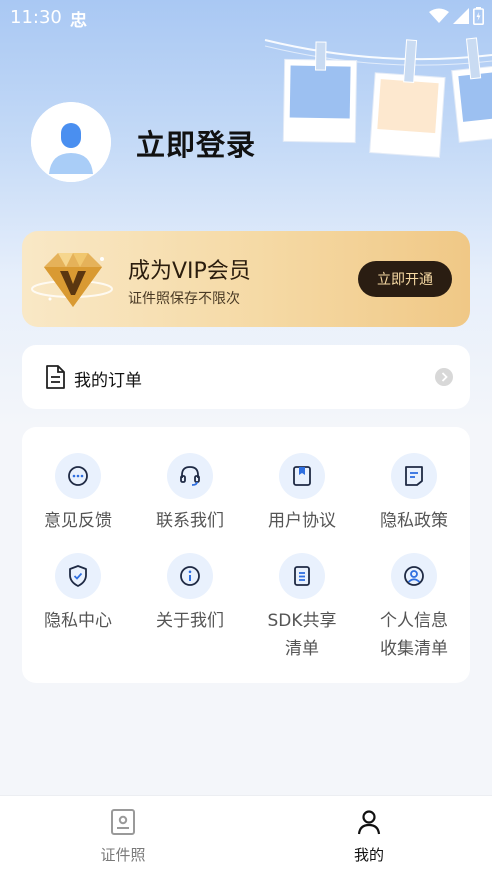 Image resolution: width=492 pixels, height=876 pixels. What do you see at coordinates (78, 621) in the screenshot?
I see `menu-item-label: 隐私中心` at bounding box center [78, 621].